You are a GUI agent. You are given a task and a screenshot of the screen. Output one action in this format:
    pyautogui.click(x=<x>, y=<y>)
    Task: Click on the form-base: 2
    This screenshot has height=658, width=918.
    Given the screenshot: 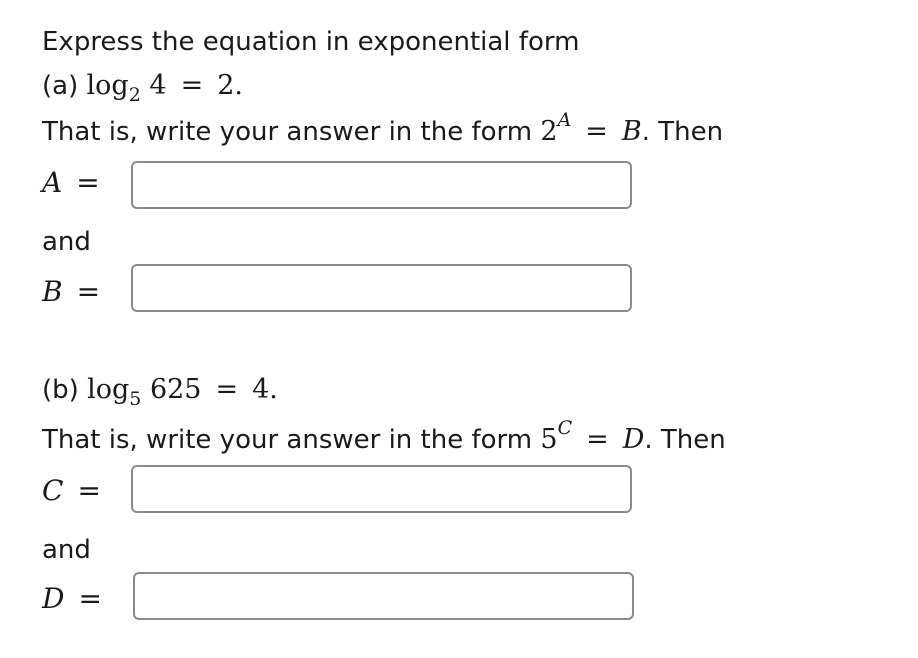 What is the action you would take?
    pyautogui.click(x=549, y=131)
    